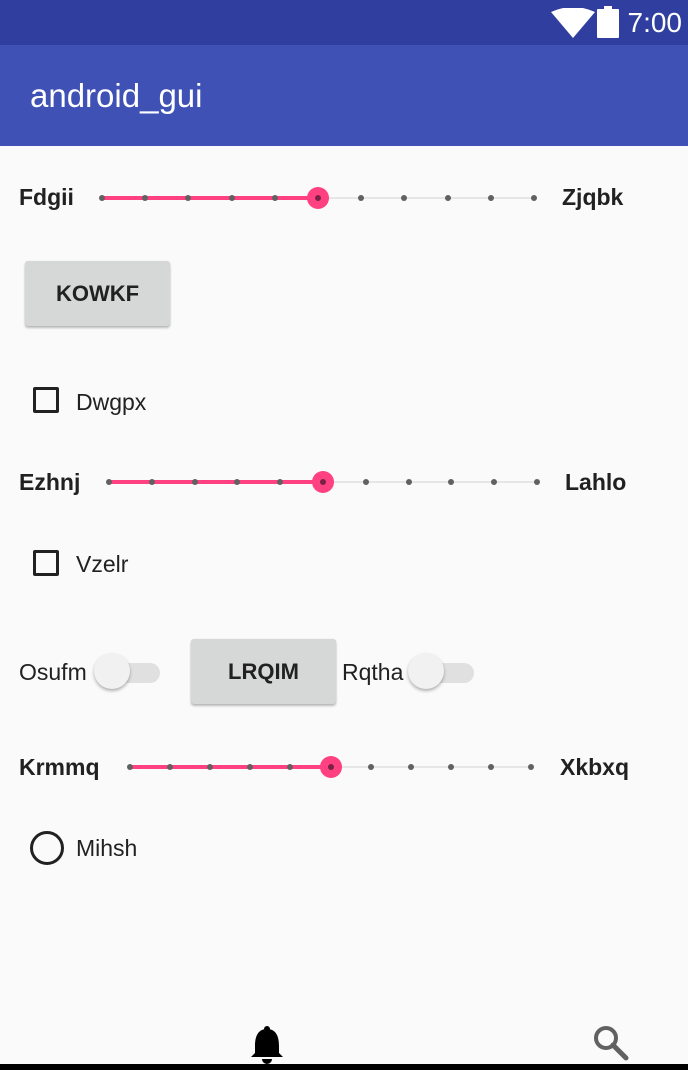 This screenshot has height=1070, width=688. I want to click on battery-icon, so click(608, 22).